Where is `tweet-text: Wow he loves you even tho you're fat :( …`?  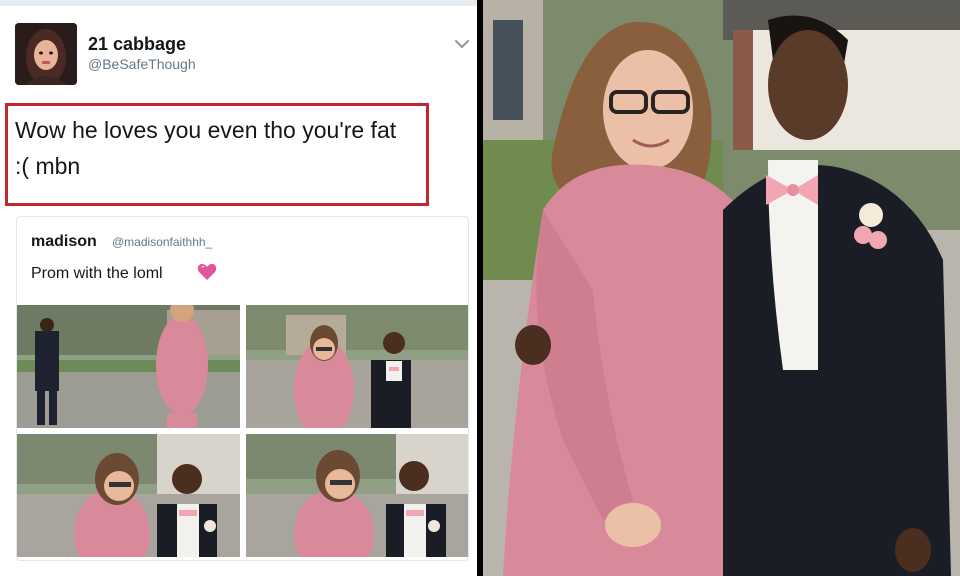
tweet-text: Wow he loves you even tho you're fat :( … is located at coordinates (220, 148).